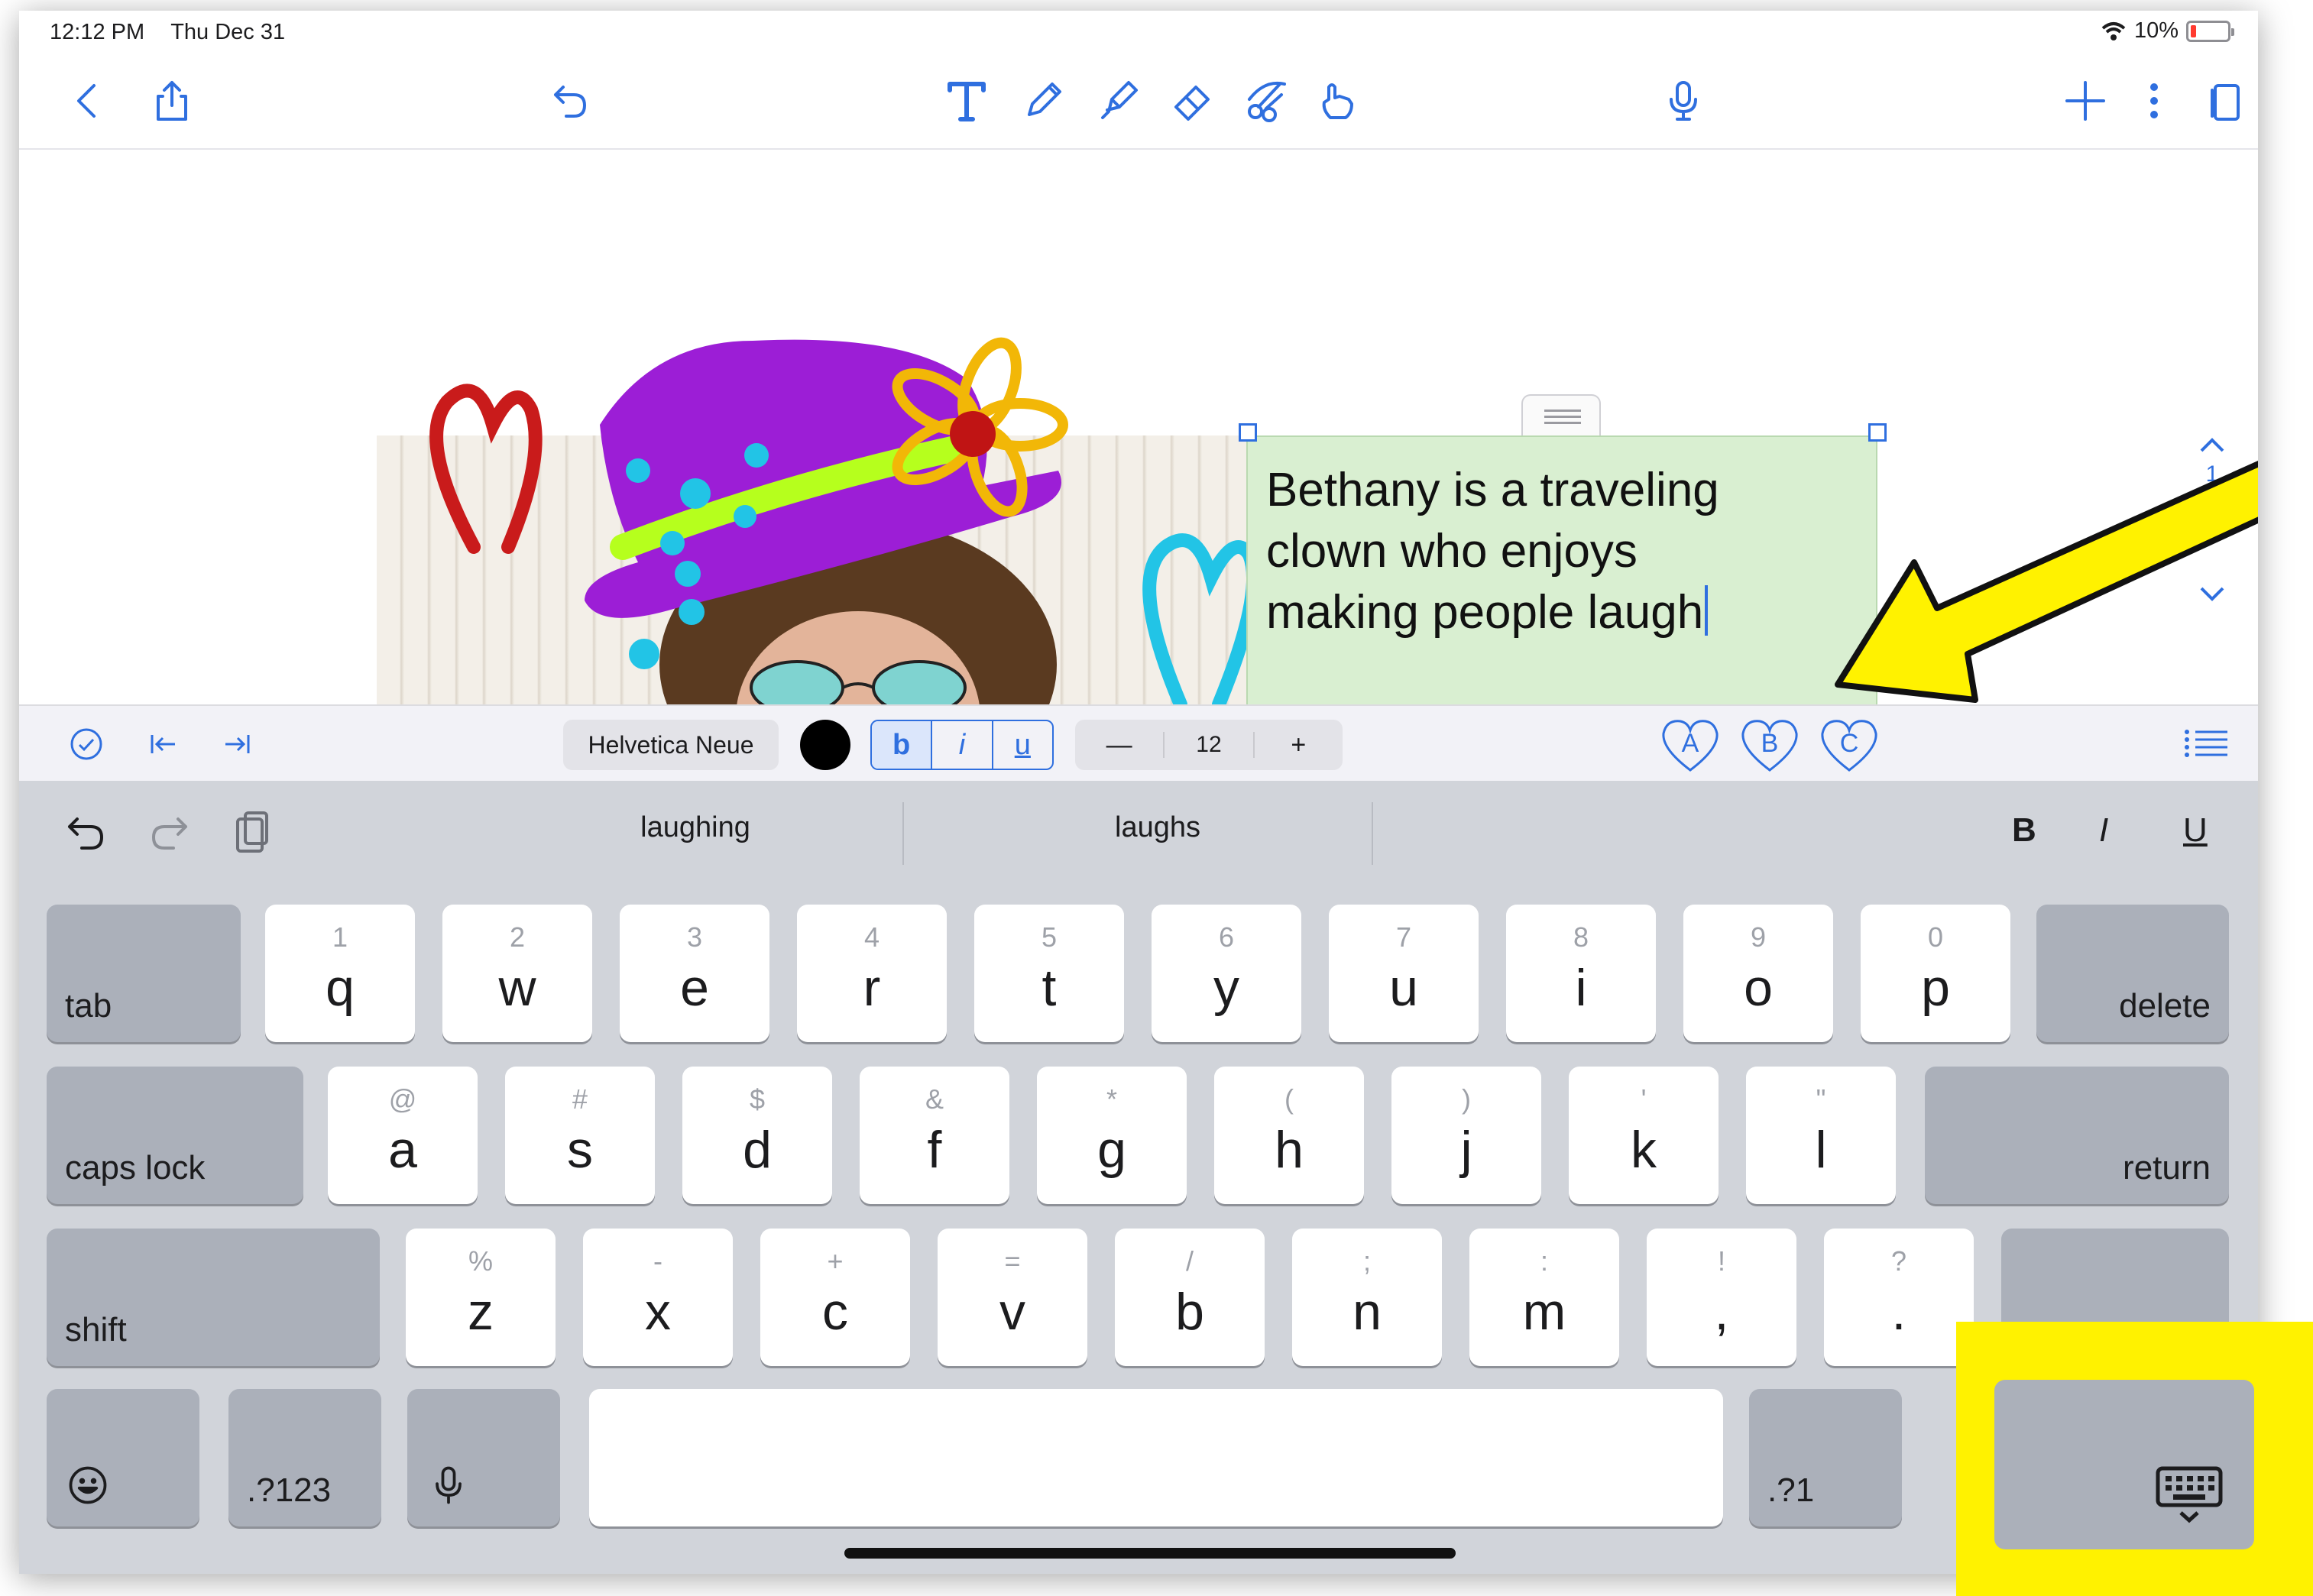 This screenshot has height=1596, width=2313. Describe the element at coordinates (168, 832) in the screenshot. I see `keyboard-redo-icon` at that location.